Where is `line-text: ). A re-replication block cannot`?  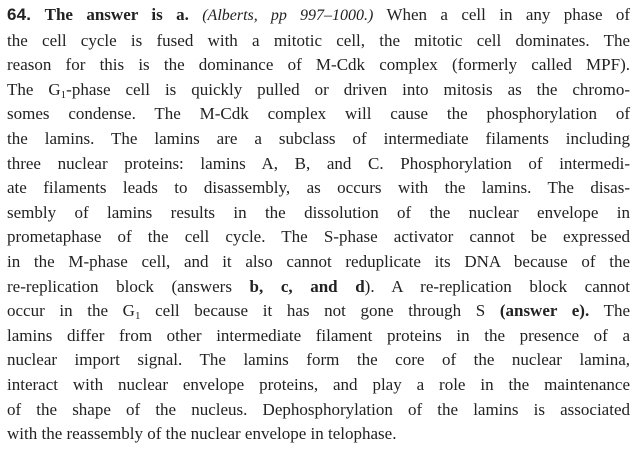
line-text: ). A re-replication block cannot is located at coordinates (497, 286).